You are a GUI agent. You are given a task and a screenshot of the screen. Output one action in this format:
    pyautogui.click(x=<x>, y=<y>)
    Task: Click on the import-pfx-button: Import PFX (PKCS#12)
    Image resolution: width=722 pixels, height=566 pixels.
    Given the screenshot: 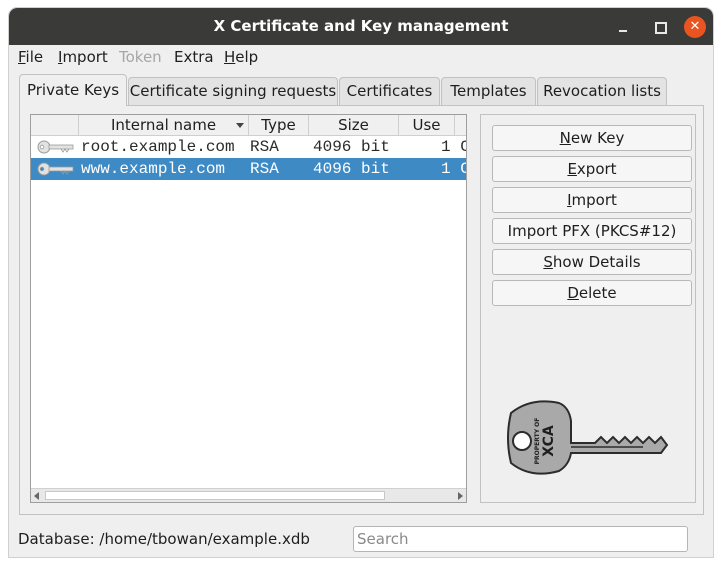 What is the action you would take?
    pyautogui.click(x=592, y=231)
    